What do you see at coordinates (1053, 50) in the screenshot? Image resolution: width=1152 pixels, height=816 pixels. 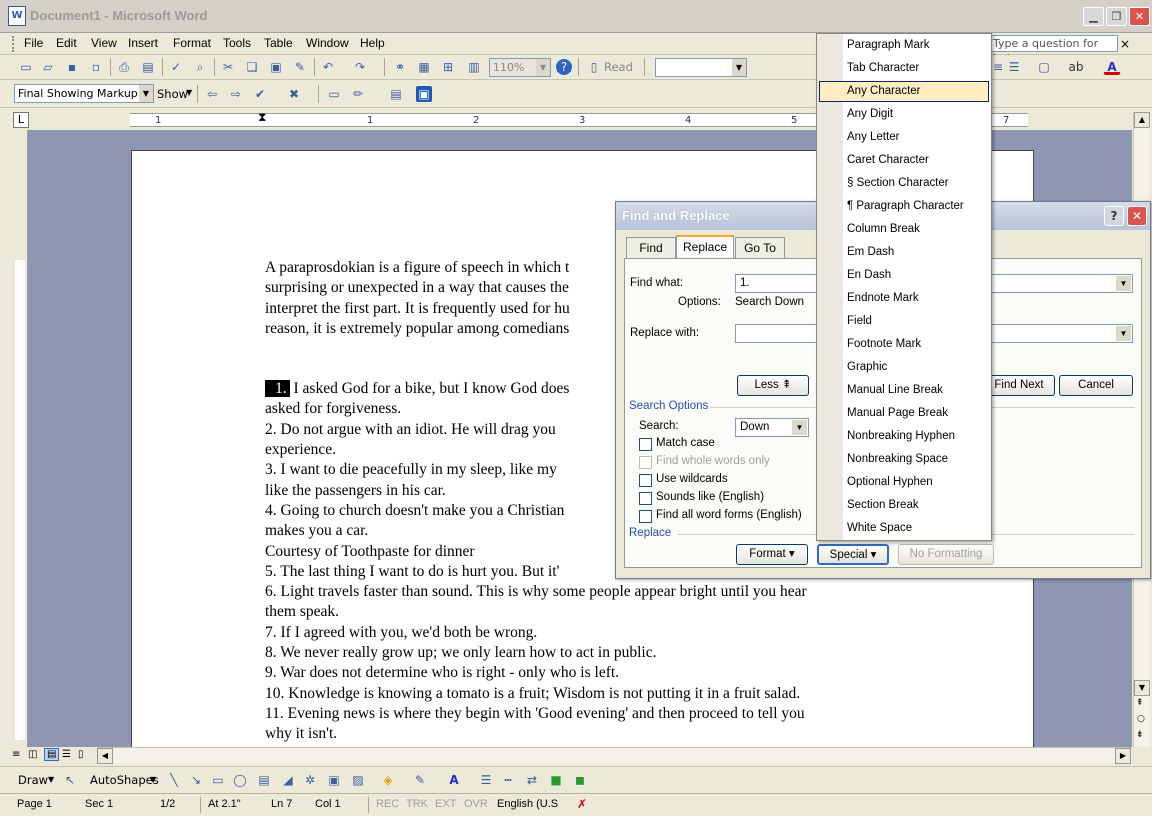 I see `ask-question-input: Type a question for help` at bounding box center [1053, 50].